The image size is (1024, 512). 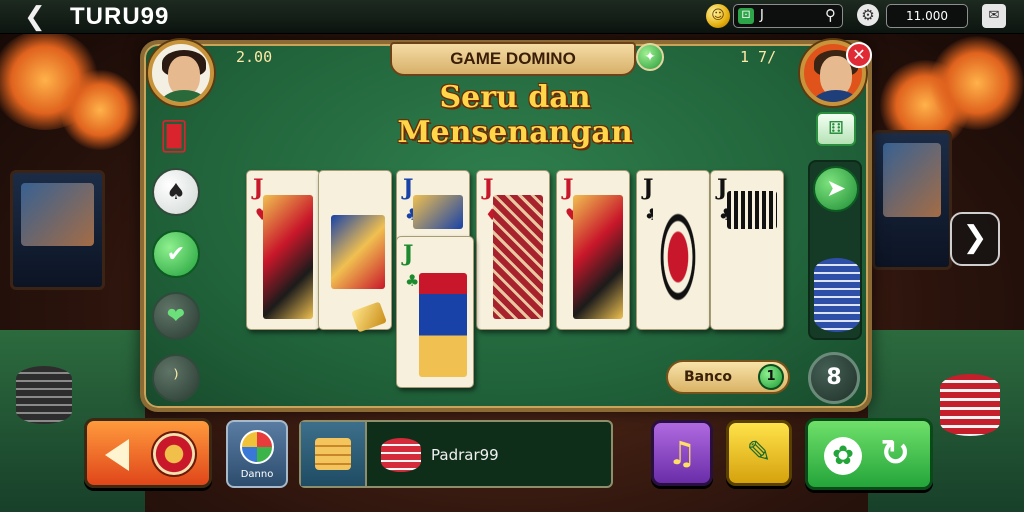 What do you see at coordinates (975, 239) in the screenshot?
I see `chevron-right-icon: ❯` at bounding box center [975, 239].